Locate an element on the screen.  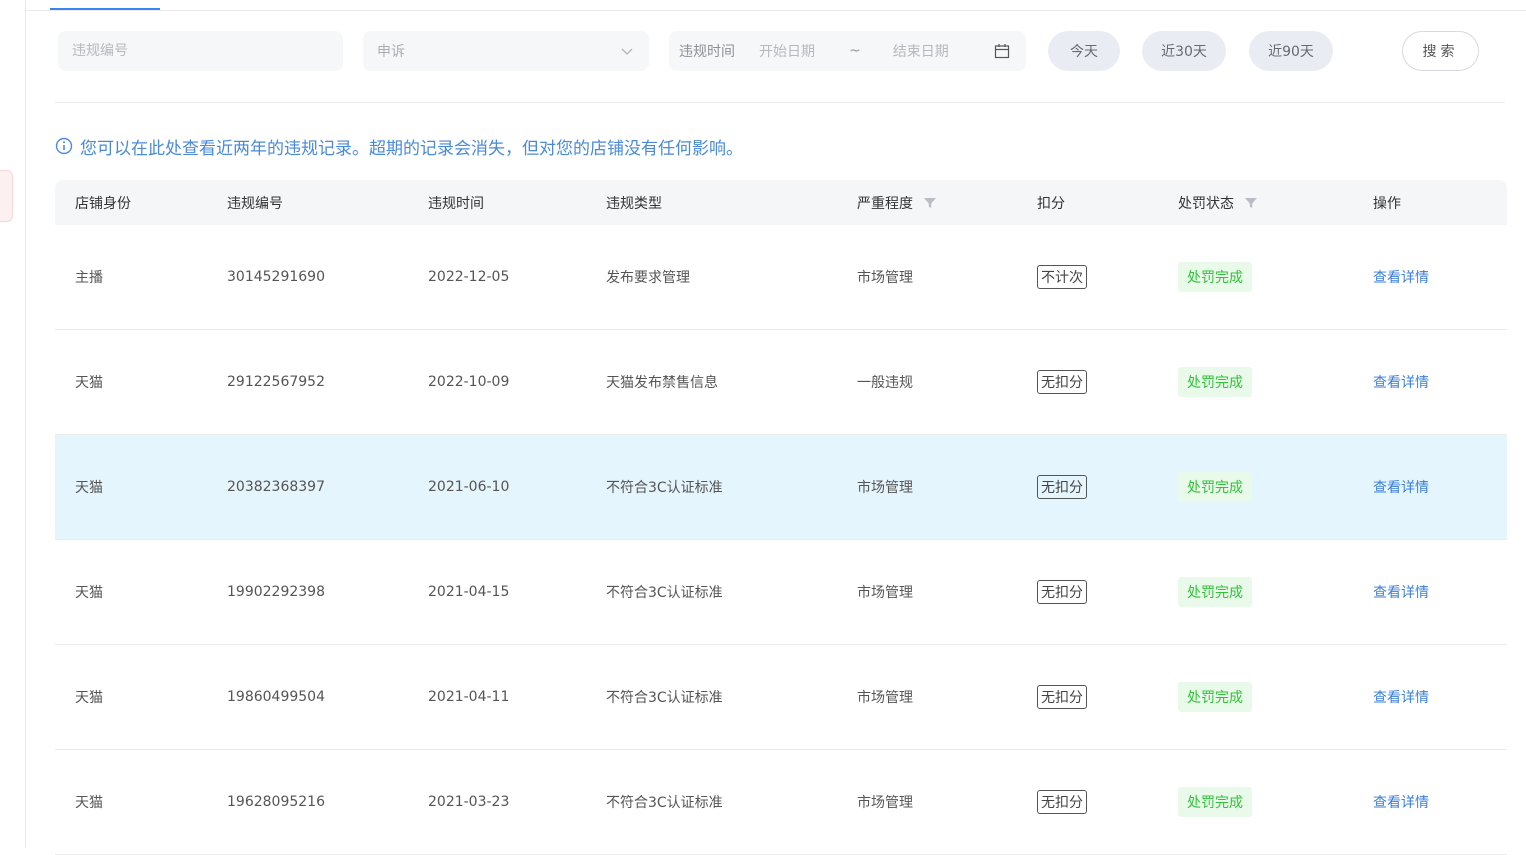
violation-number-field is located at coordinates (200, 51).